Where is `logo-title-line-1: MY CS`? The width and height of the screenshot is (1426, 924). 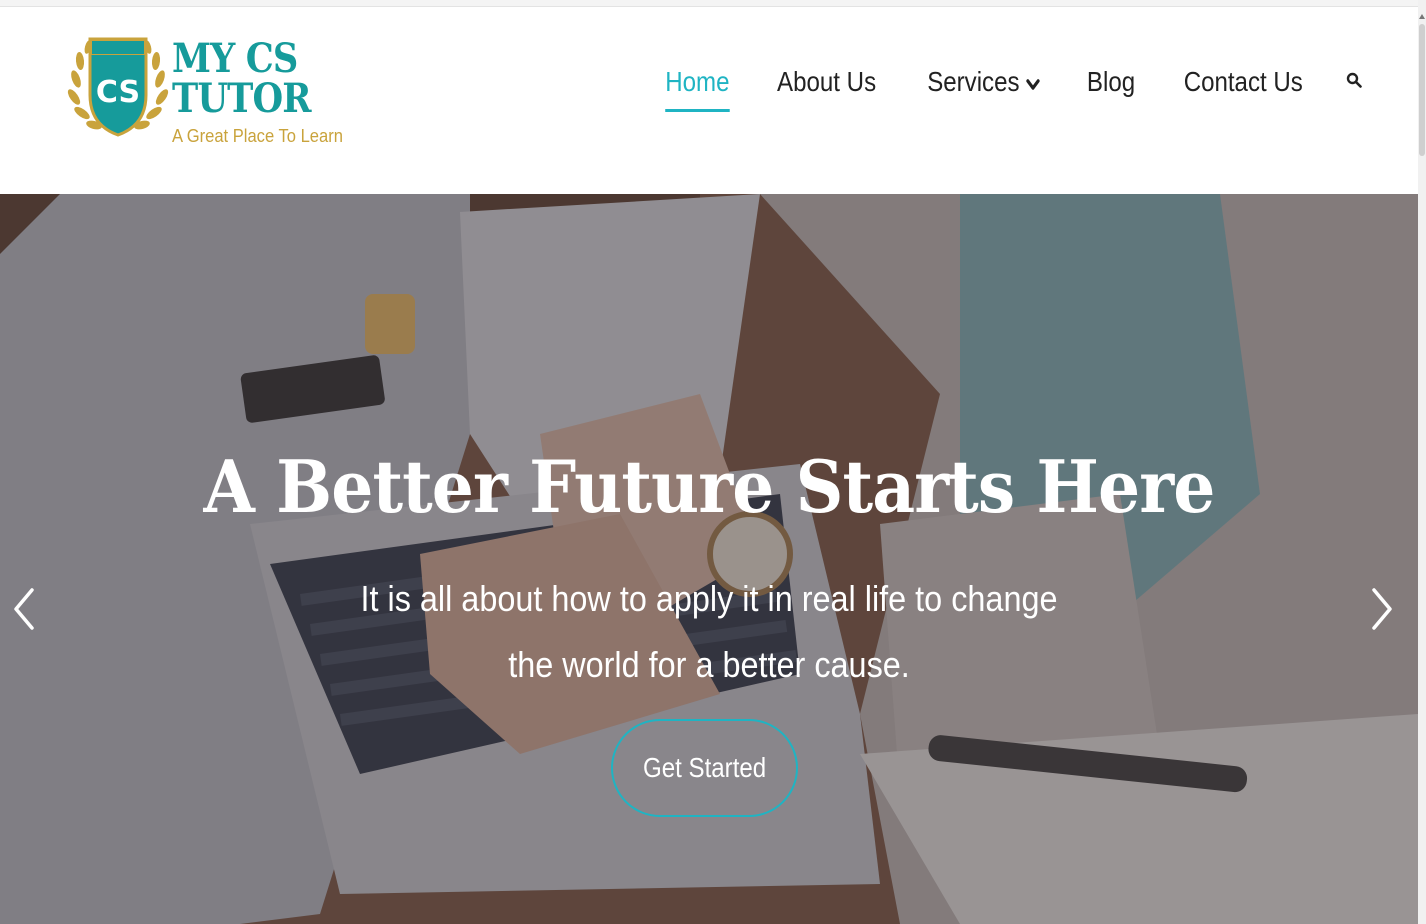 logo-title-line-1: MY CS is located at coordinates (235, 58).